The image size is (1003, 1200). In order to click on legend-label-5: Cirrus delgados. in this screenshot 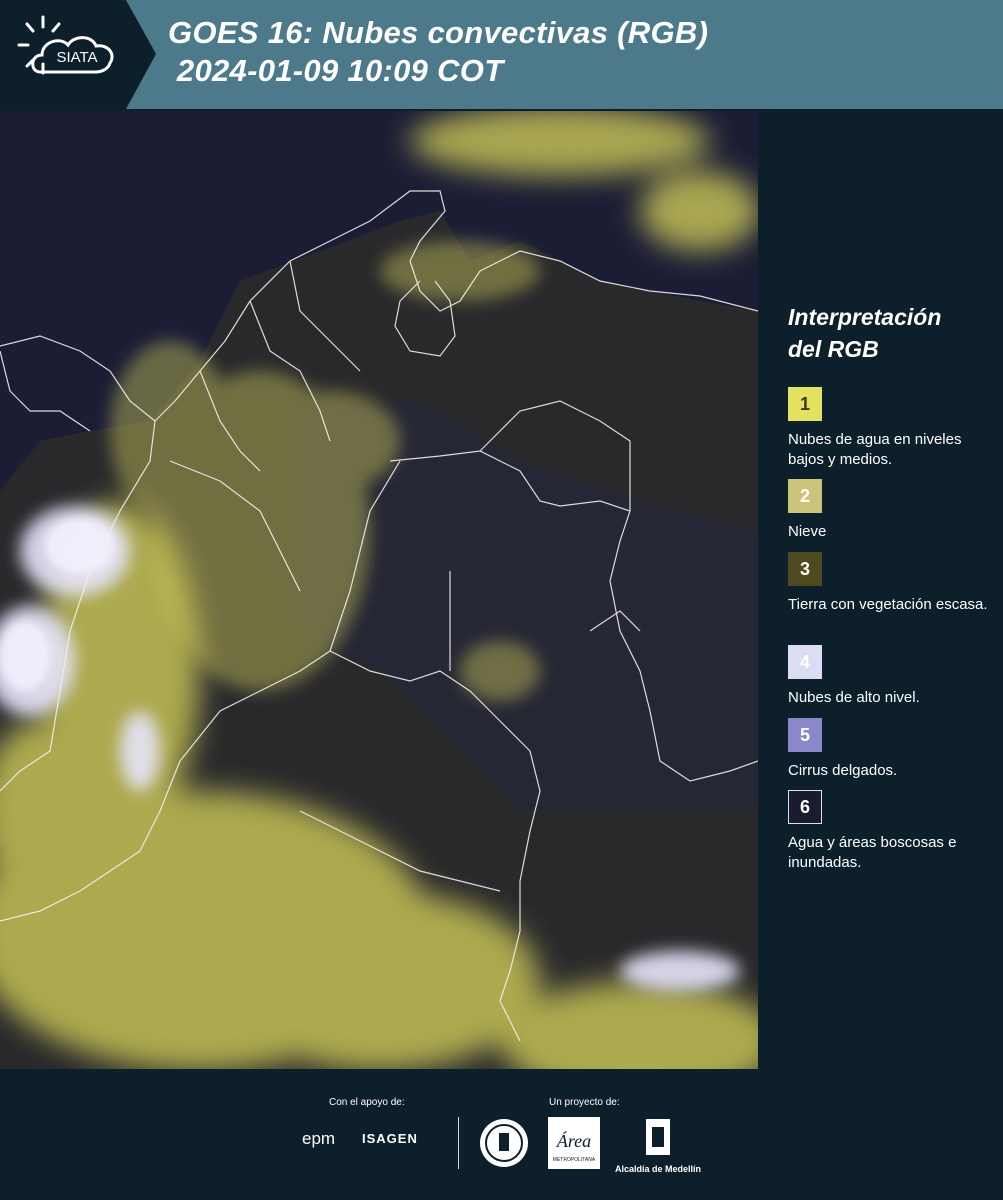, I will do `click(843, 770)`.